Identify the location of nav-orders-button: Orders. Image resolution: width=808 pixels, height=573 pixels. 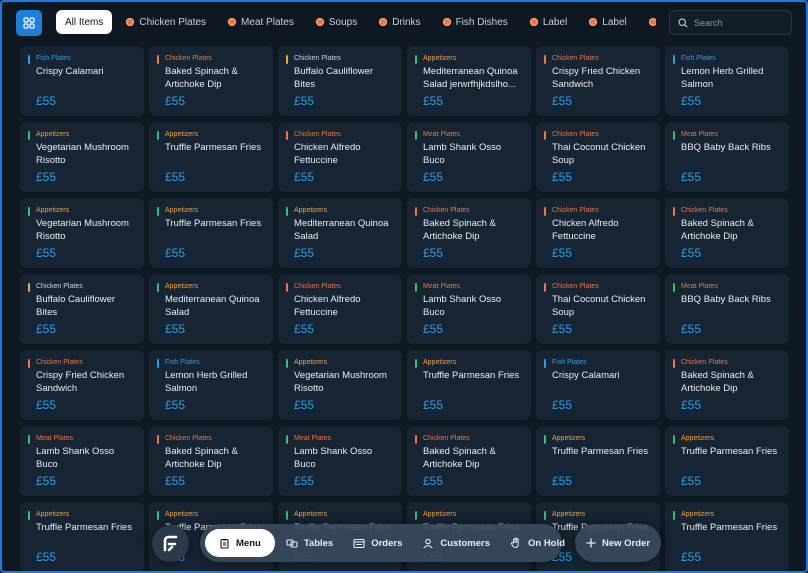
(377, 543).